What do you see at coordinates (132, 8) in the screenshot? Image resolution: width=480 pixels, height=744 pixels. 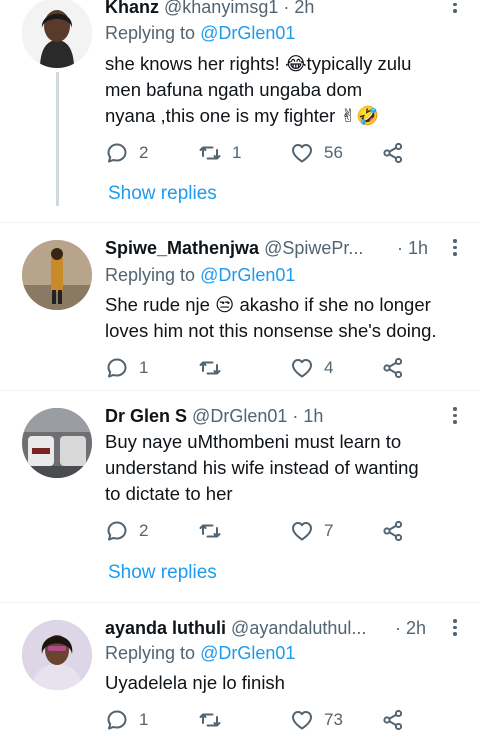 I see `display-name: Khanz` at bounding box center [132, 8].